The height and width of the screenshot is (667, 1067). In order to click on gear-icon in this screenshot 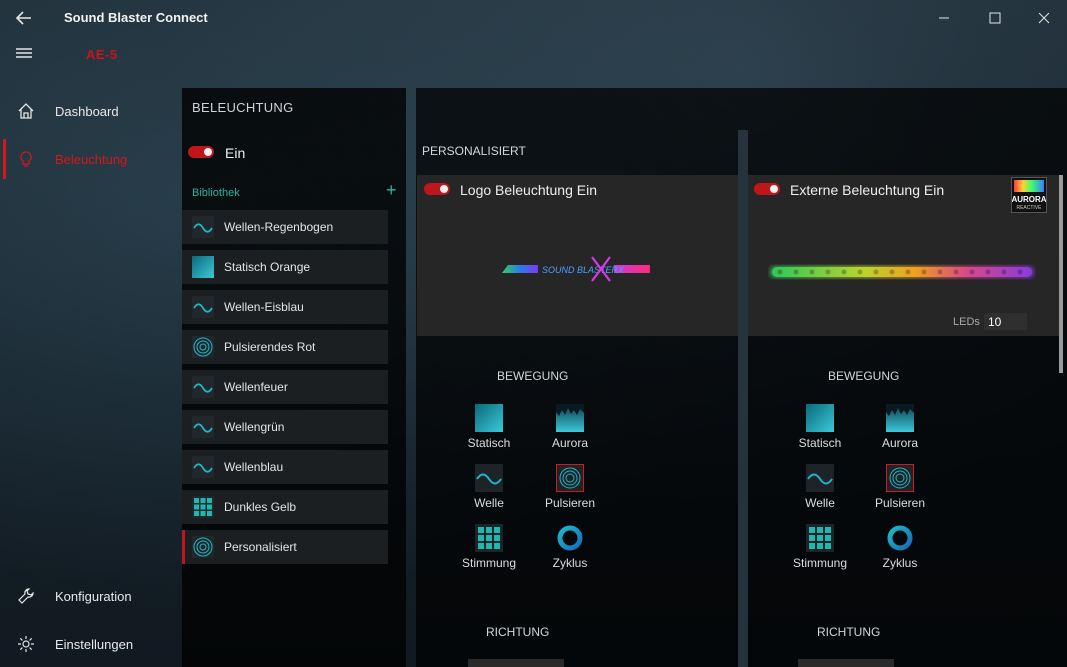, I will do `click(26, 644)`.